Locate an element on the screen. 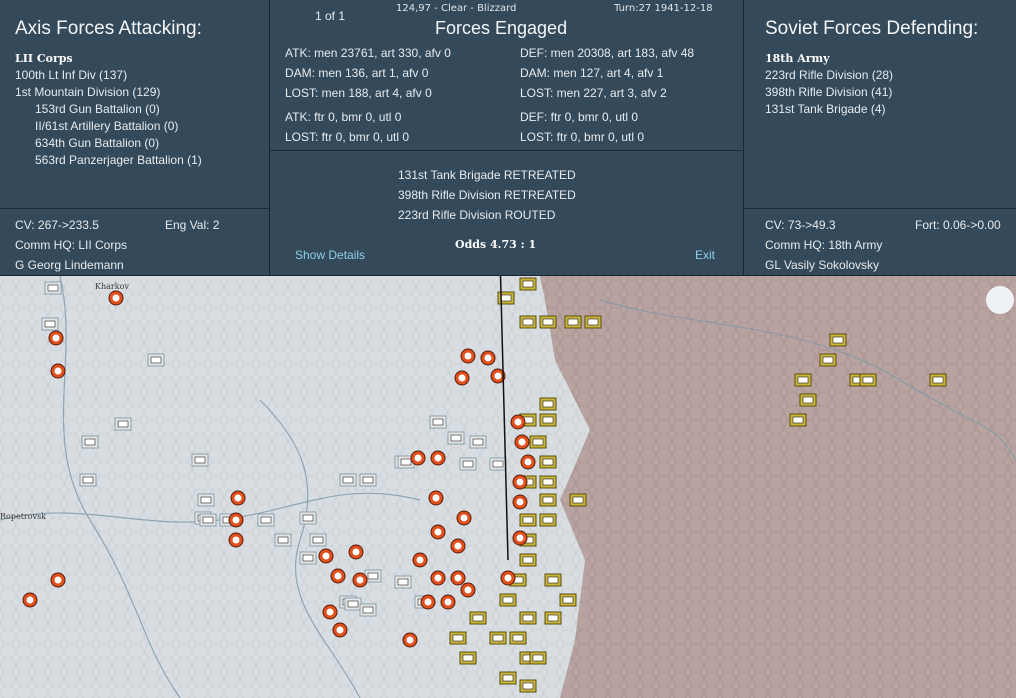 The height and width of the screenshot is (698, 1016). town-label-kharkov: Kharkov is located at coordinates (112, 286).